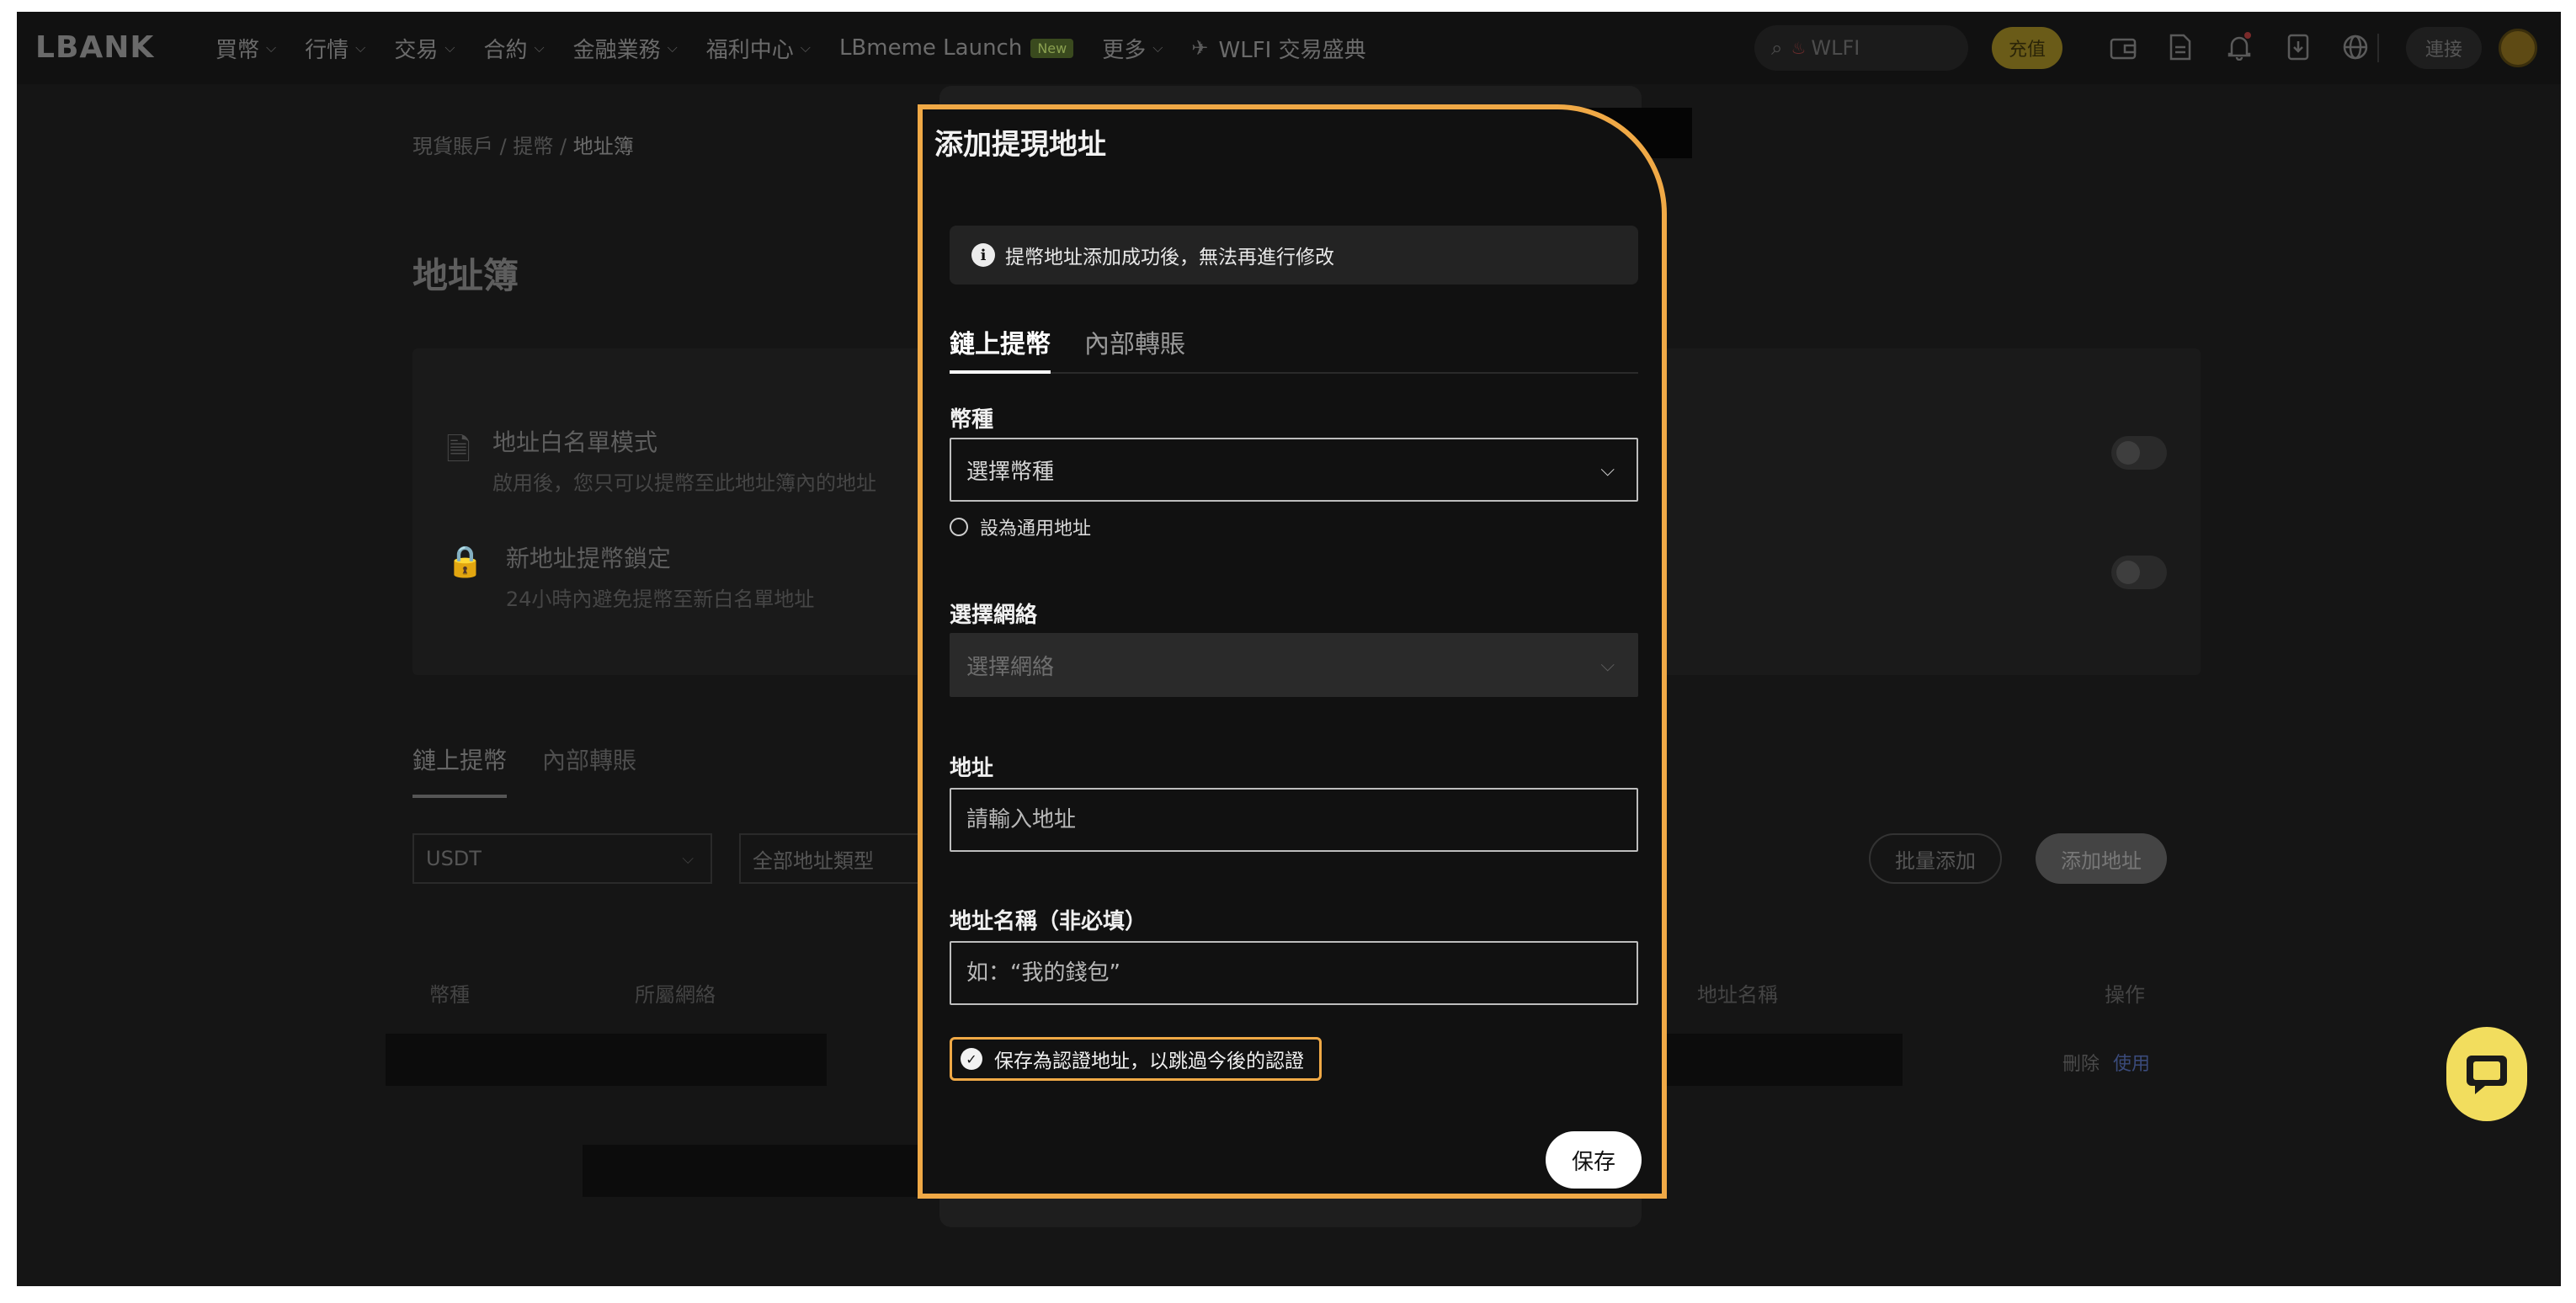 This screenshot has width=2576, height=1303. What do you see at coordinates (758, 48) in the screenshot?
I see `menu-item-rewards: 福利中心 ⌵` at bounding box center [758, 48].